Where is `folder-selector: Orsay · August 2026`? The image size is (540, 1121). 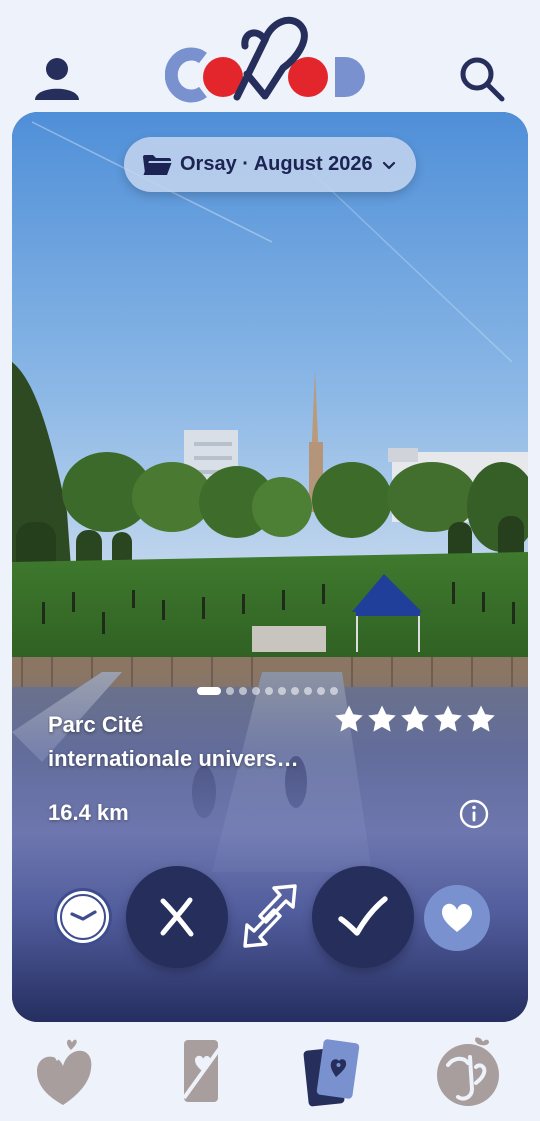
folder-selector: Orsay · August 2026 is located at coordinates (270, 164).